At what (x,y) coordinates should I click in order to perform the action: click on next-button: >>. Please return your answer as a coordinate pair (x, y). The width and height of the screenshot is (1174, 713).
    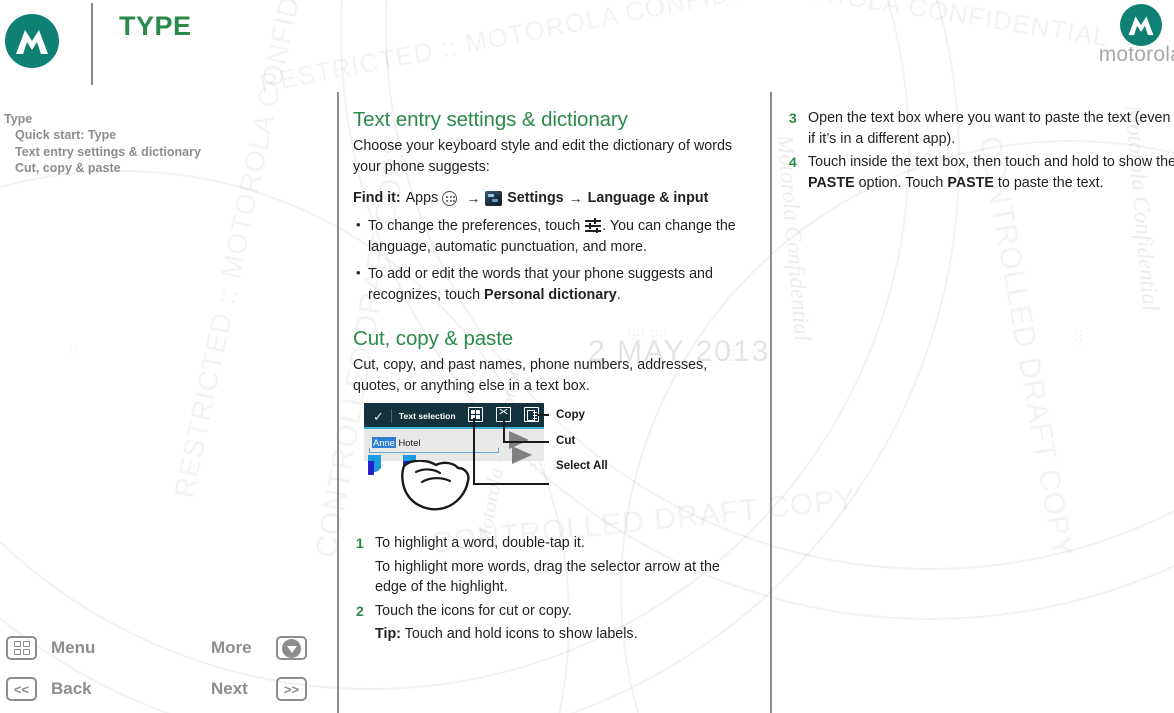
    Looking at the image, I should click on (291, 689).